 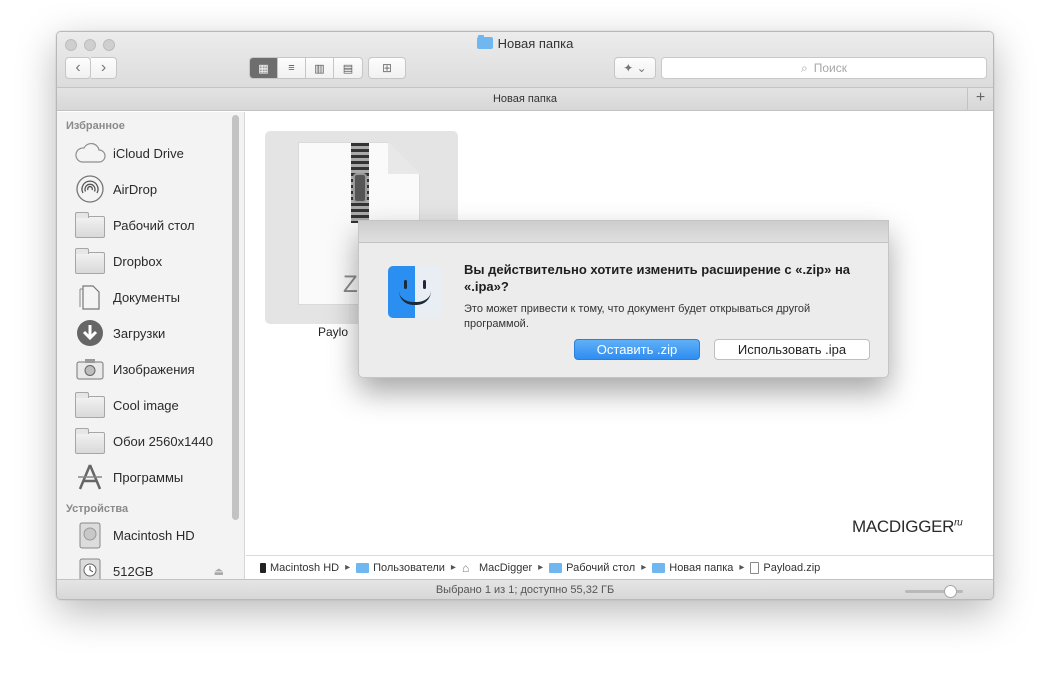 I want to click on search-field: ⌕ Поиск, so click(x=824, y=68).